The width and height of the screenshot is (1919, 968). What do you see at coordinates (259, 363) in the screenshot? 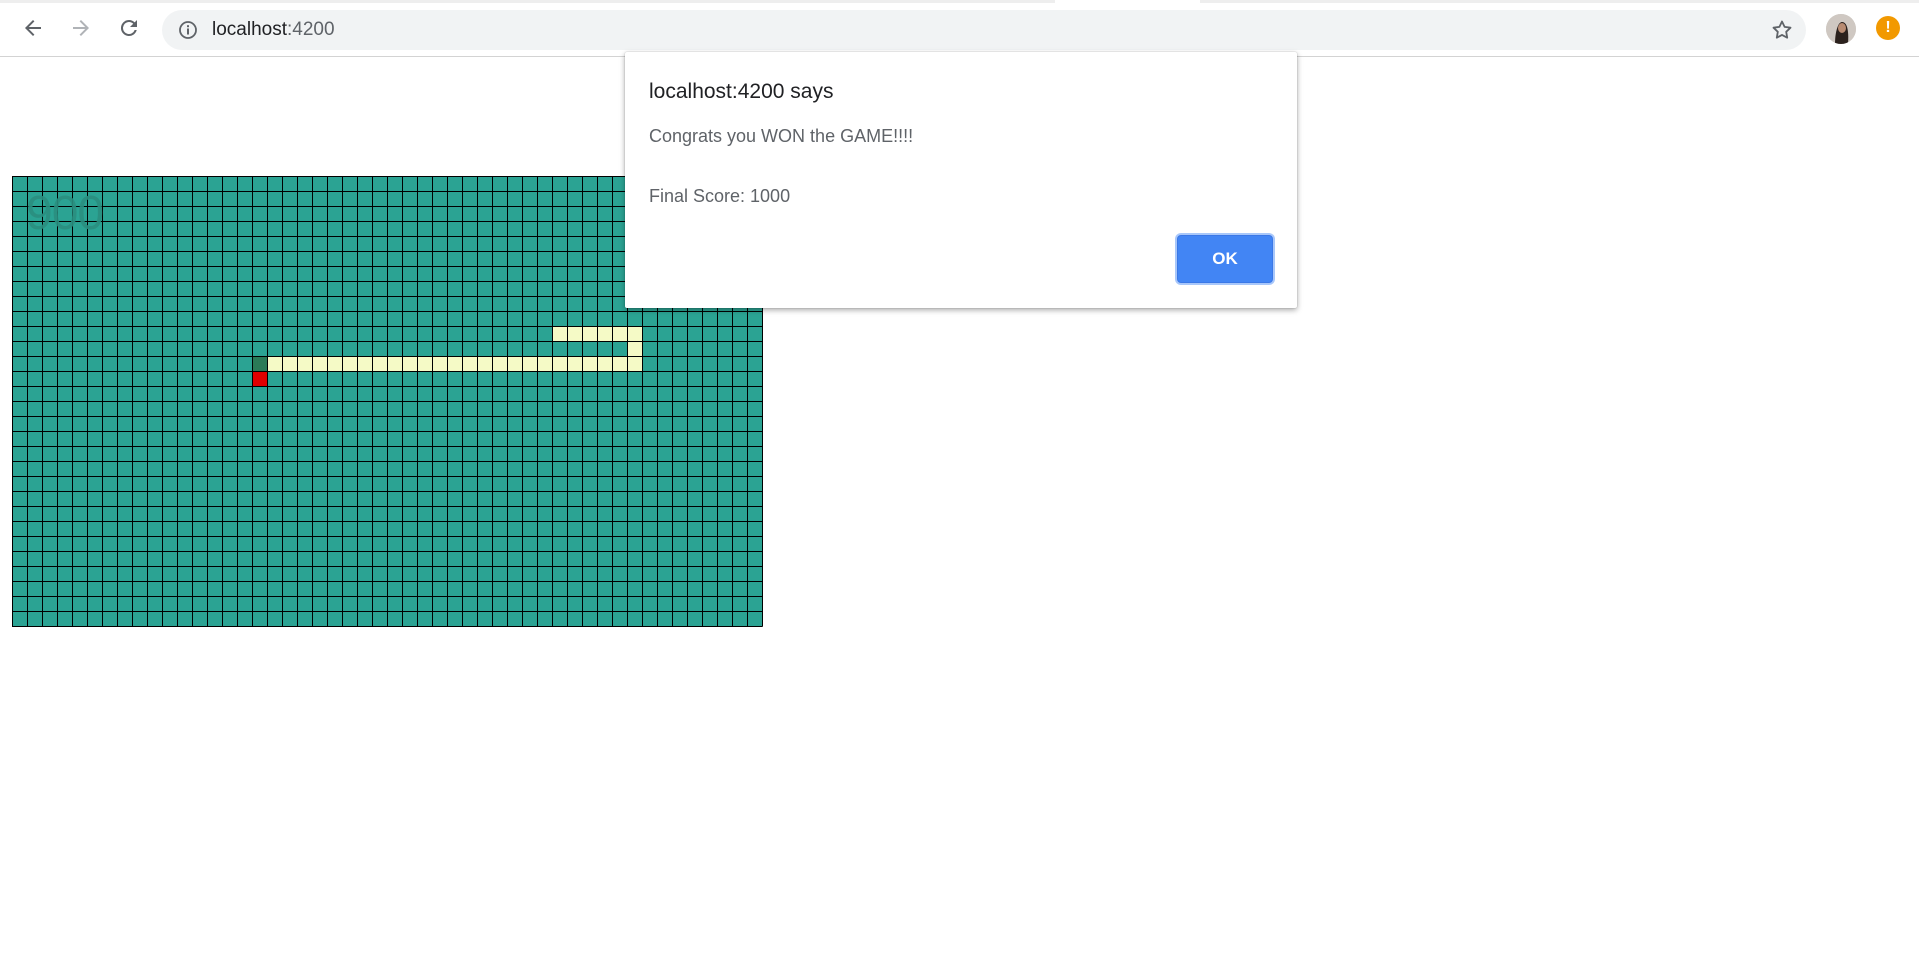
I see `snake-head` at bounding box center [259, 363].